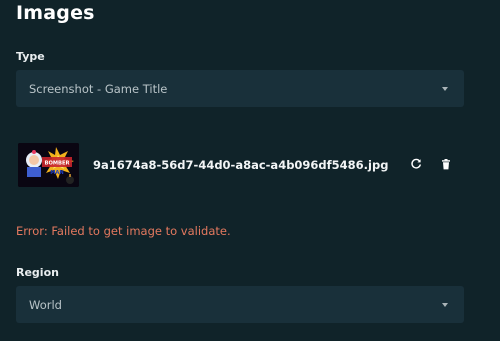 The image size is (500, 341). What do you see at coordinates (98, 88) in the screenshot?
I see `type-select-value: Screenshot - Game Title` at bounding box center [98, 88].